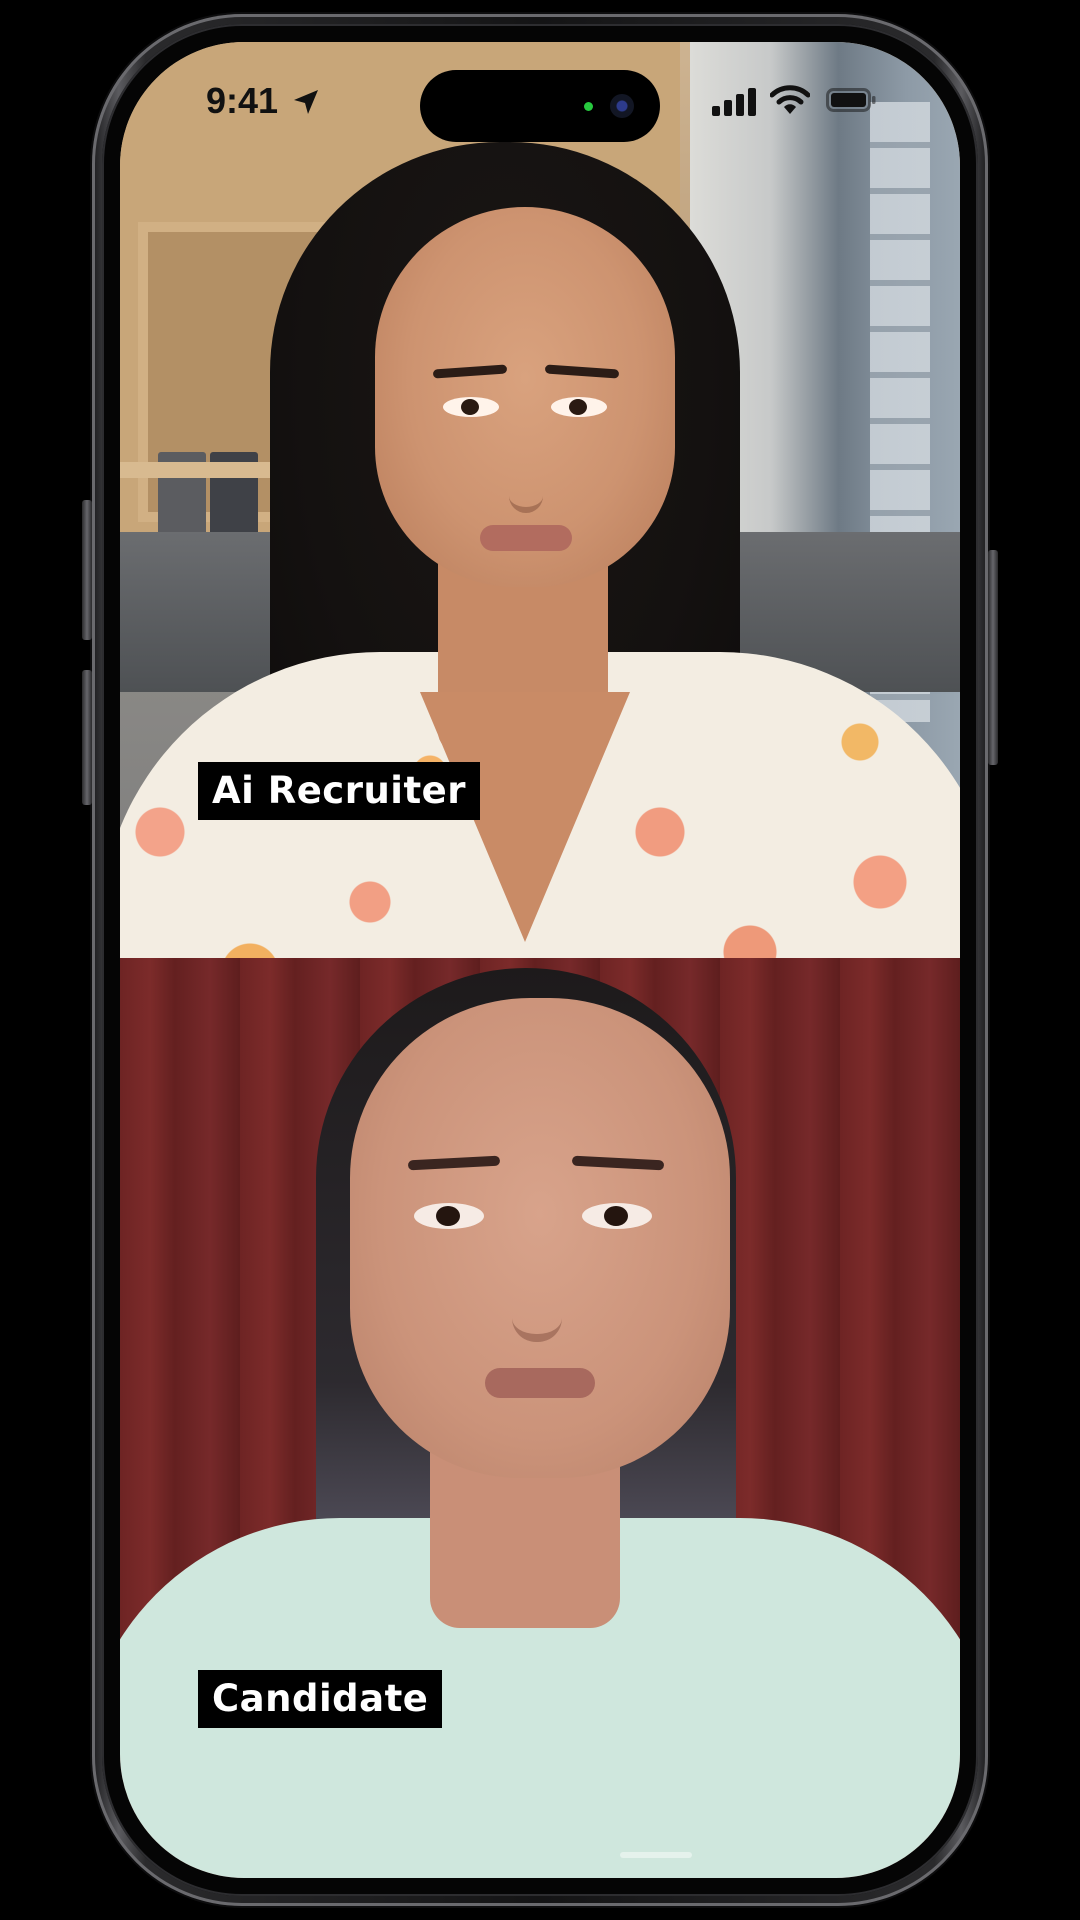 The height and width of the screenshot is (1920, 1080). What do you see at coordinates (320, 1699) in the screenshot?
I see `candidate-name-label: Candidate` at bounding box center [320, 1699].